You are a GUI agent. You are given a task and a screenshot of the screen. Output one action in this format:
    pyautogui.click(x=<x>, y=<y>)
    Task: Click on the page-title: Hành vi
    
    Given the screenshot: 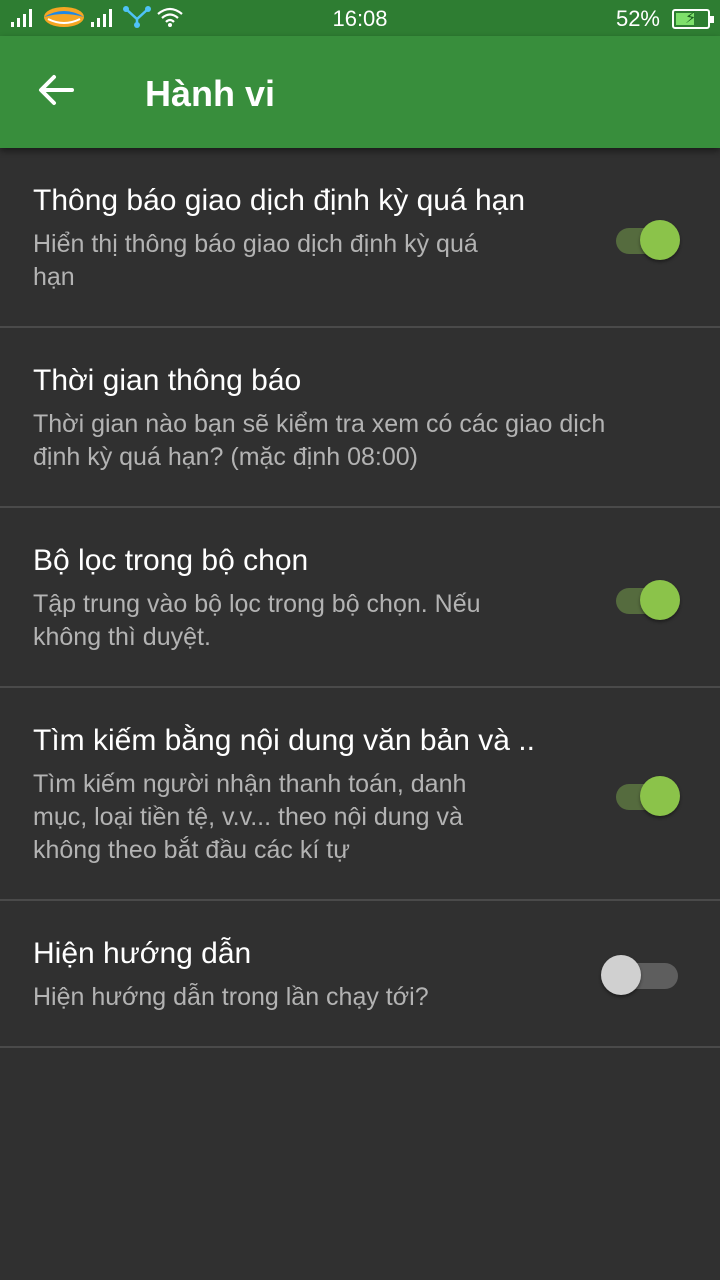 What is the action you would take?
    pyautogui.click(x=210, y=93)
    